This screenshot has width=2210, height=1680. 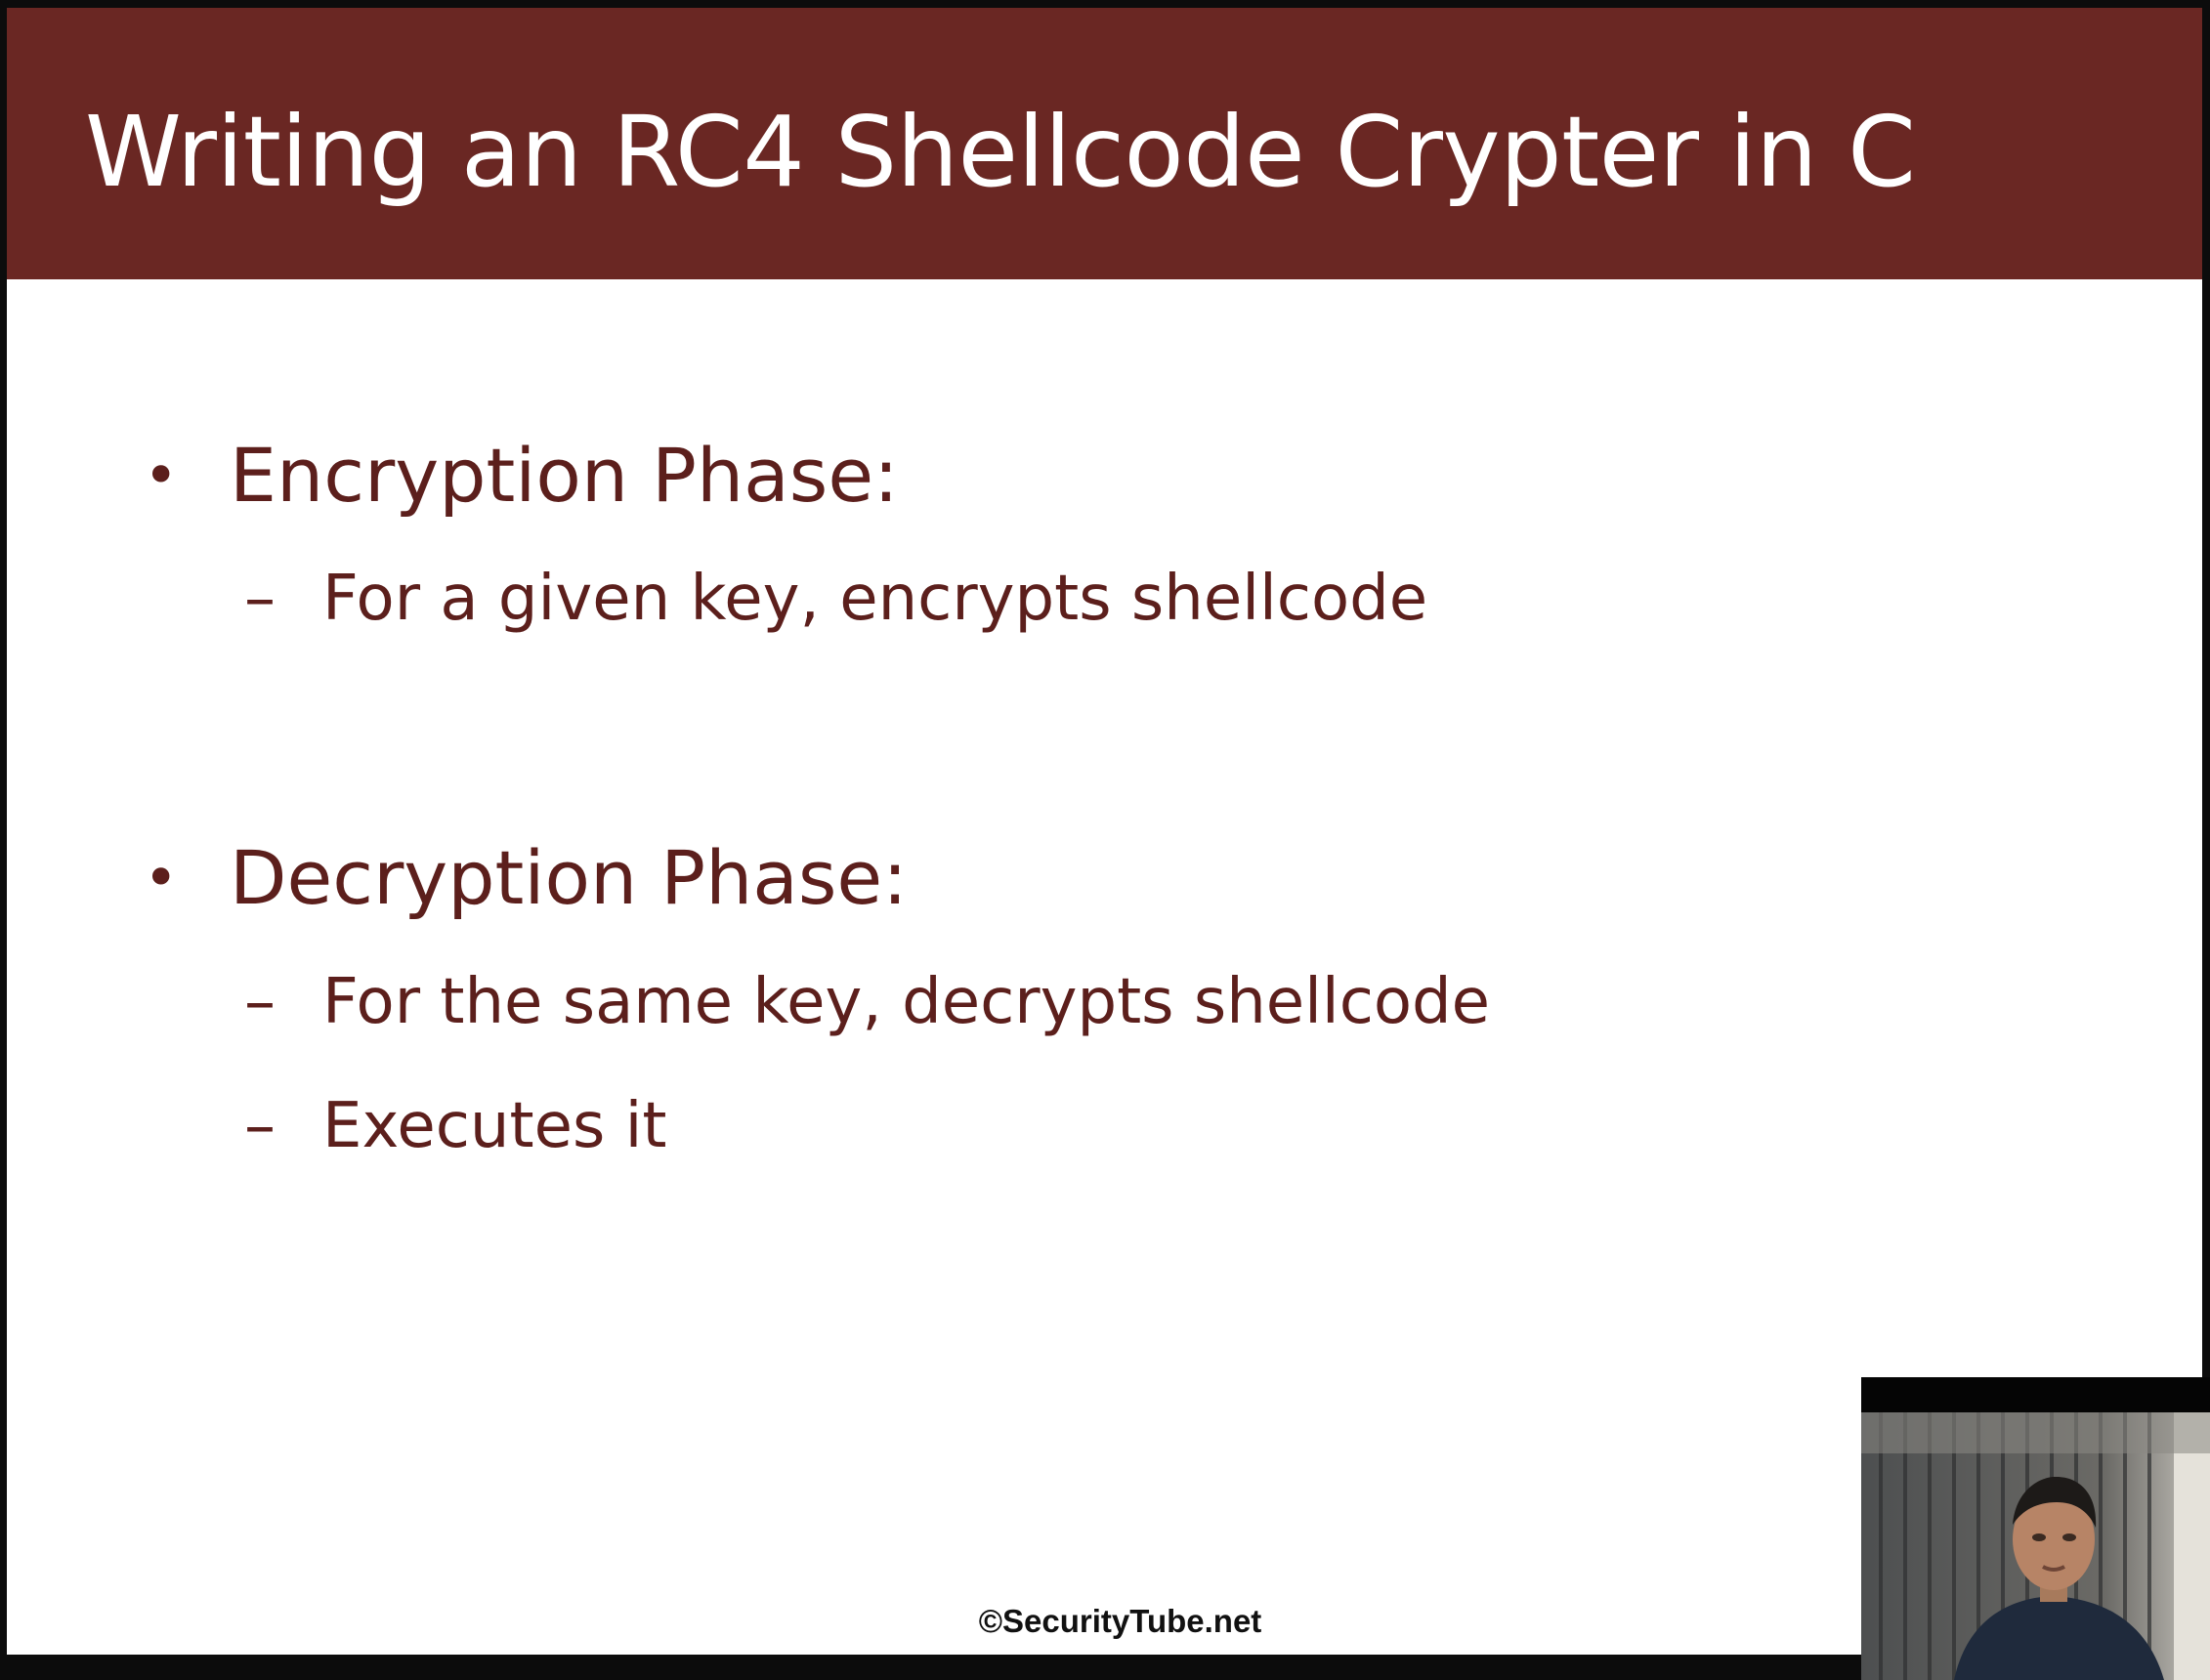 What do you see at coordinates (564, 475) in the screenshot?
I see `bullet-text: Encryption Phase:` at bounding box center [564, 475].